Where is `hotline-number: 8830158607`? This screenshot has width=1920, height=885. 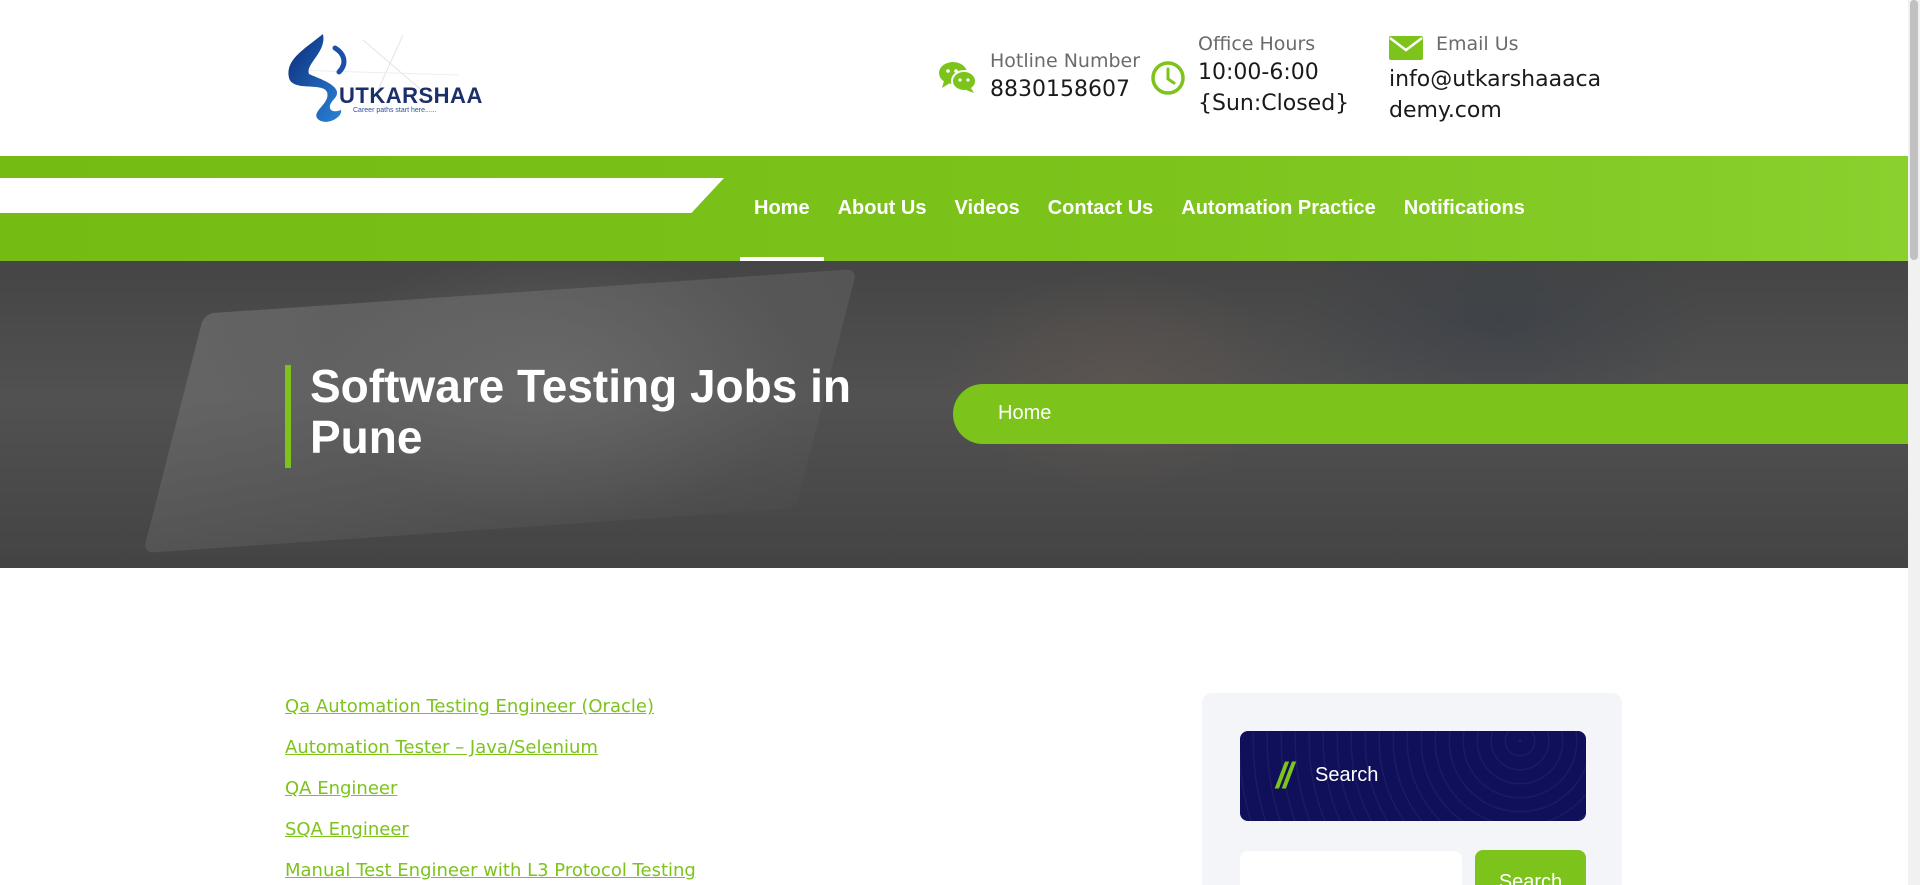 hotline-number: 8830158607 is located at coordinates (1060, 89).